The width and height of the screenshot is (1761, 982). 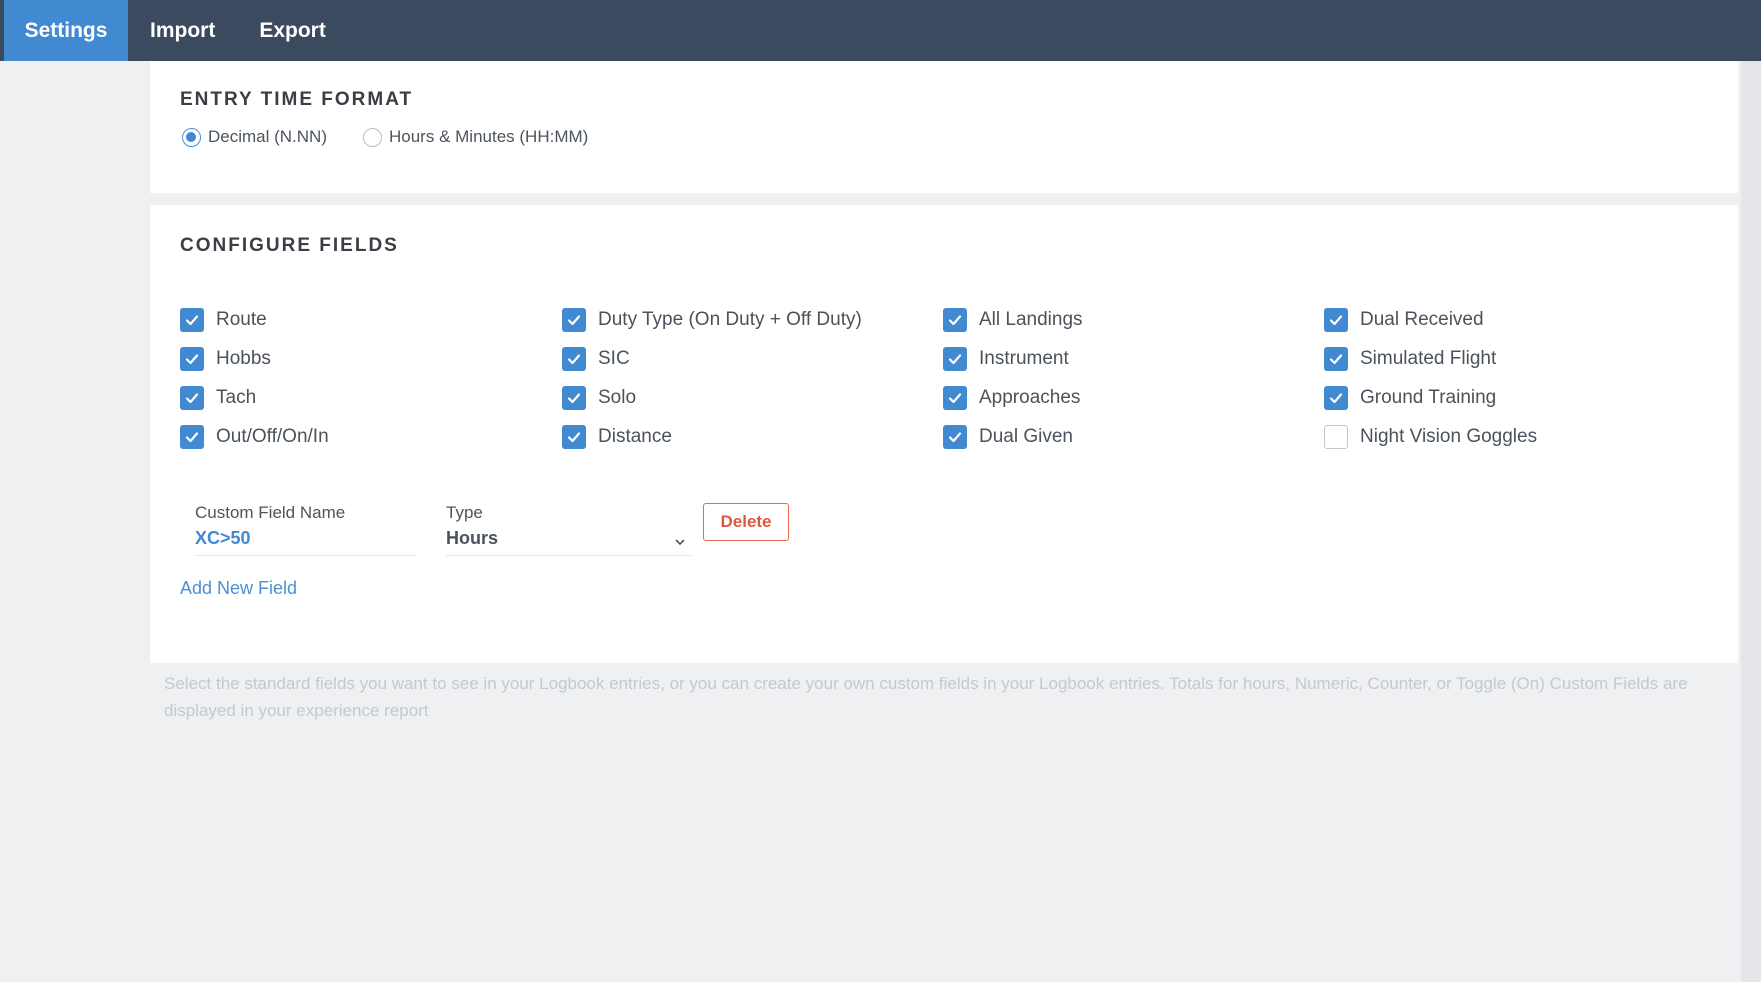 I want to click on field-checkbox-label: Solo, so click(x=617, y=397).